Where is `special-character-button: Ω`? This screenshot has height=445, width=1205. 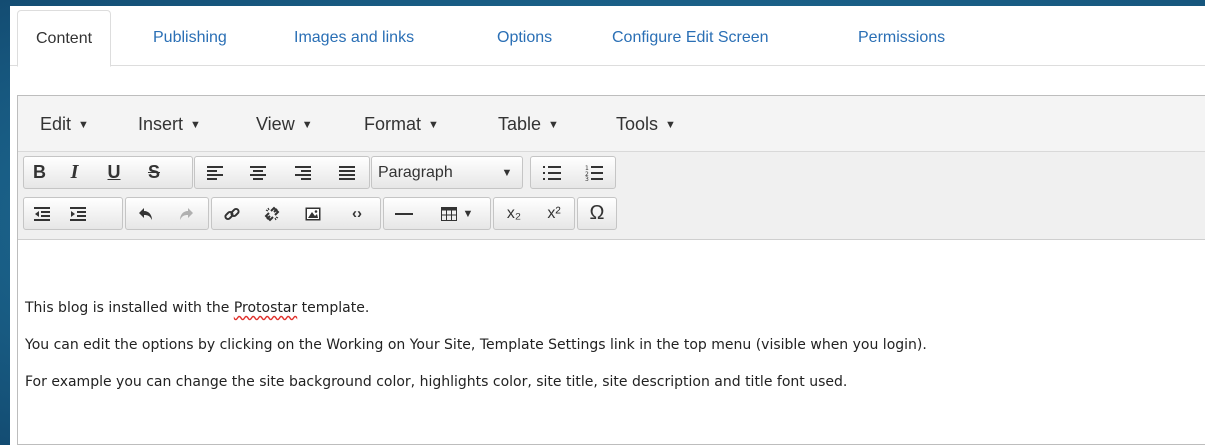
special-character-button: Ω is located at coordinates (597, 213).